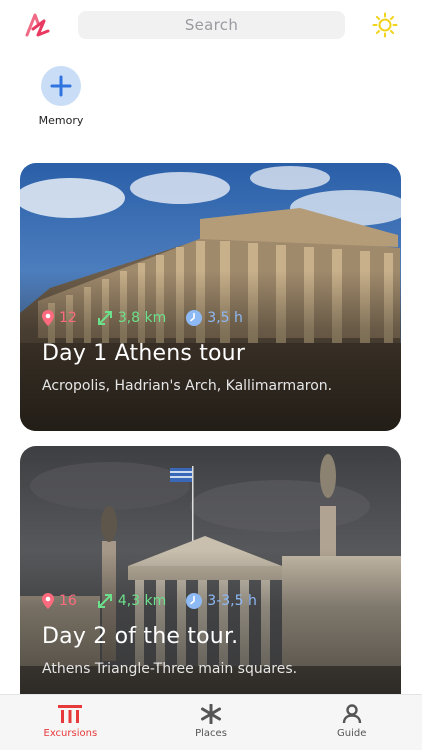  I want to click on duration-value: 3-3,5 h, so click(232, 601).